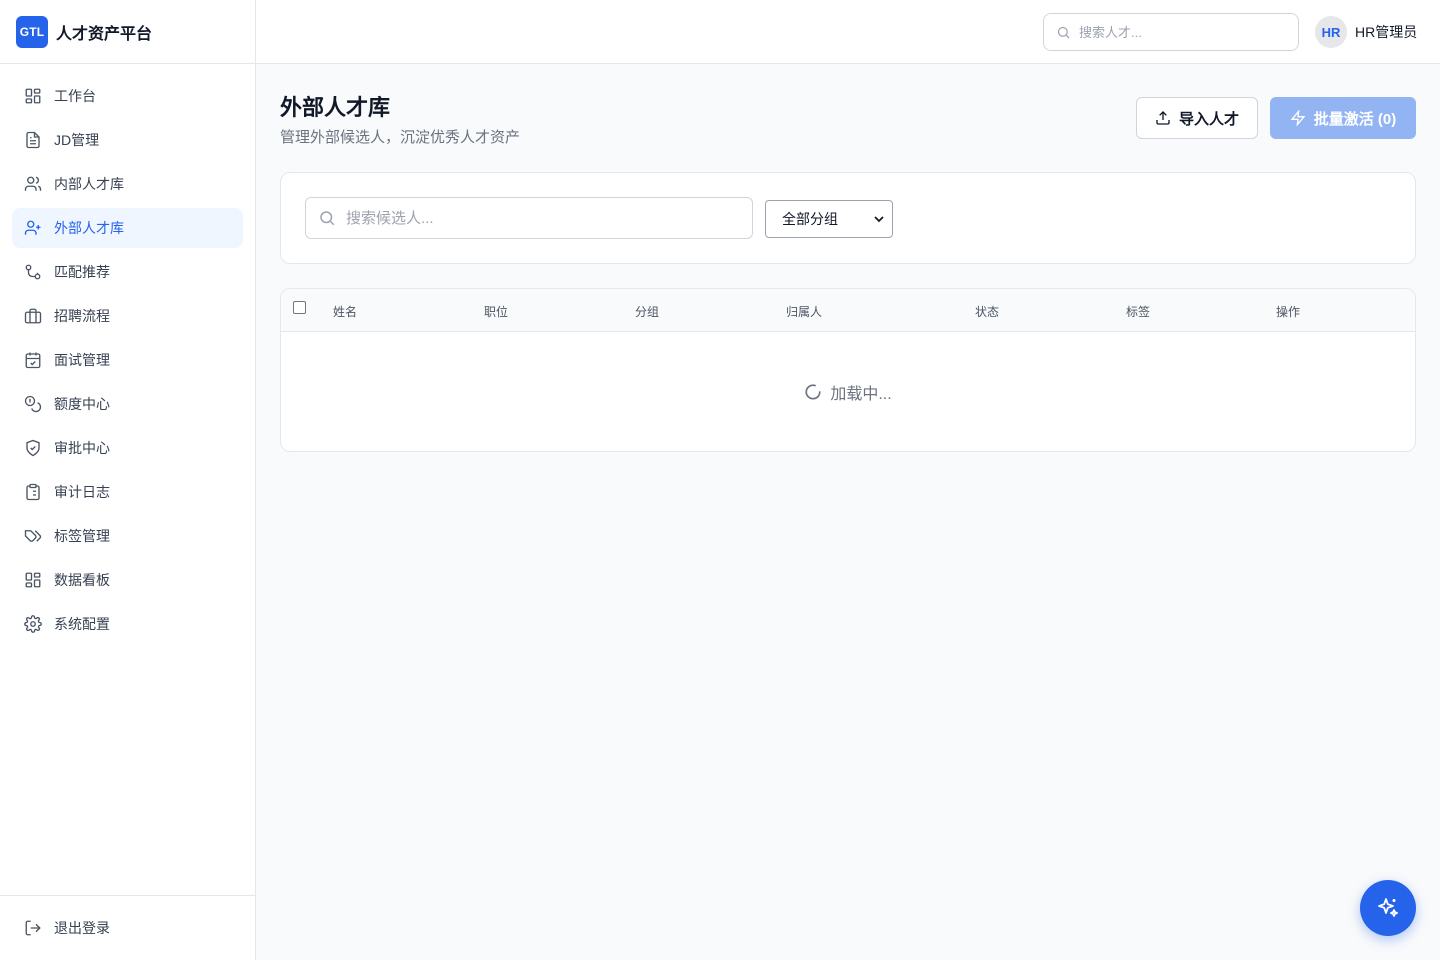 The width and height of the screenshot is (1440, 960). What do you see at coordinates (33, 272) in the screenshot?
I see `git-compare-icon` at bounding box center [33, 272].